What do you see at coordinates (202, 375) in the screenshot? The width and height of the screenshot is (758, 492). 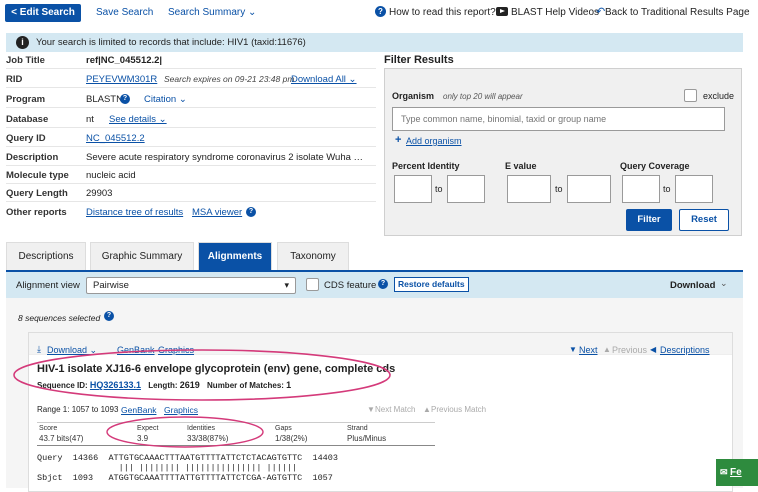 I see `title-highlight-ellipse` at bounding box center [202, 375].